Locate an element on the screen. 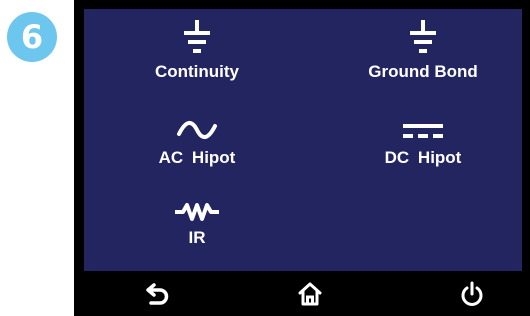 This screenshot has height=316, width=530. ir-test-button: IR is located at coordinates (197, 214).